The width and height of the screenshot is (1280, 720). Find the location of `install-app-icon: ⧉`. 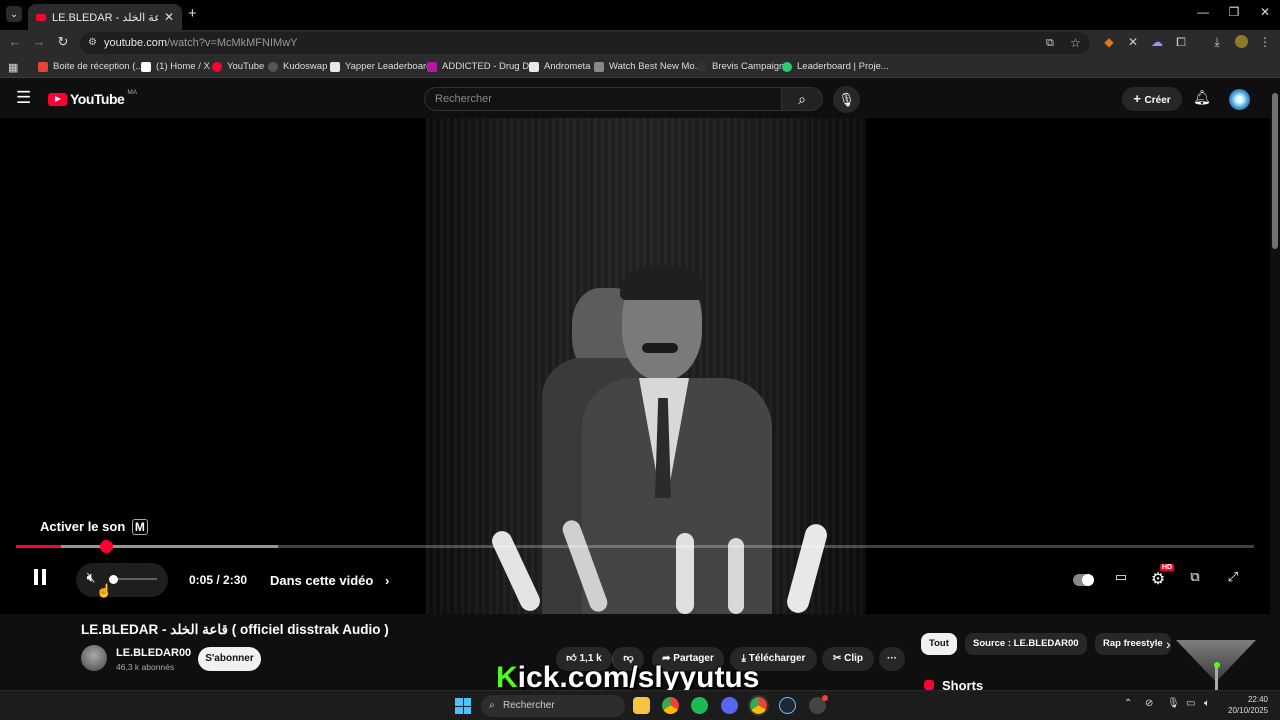

install-app-icon: ⧉ is located at coordinates (1050, 43).